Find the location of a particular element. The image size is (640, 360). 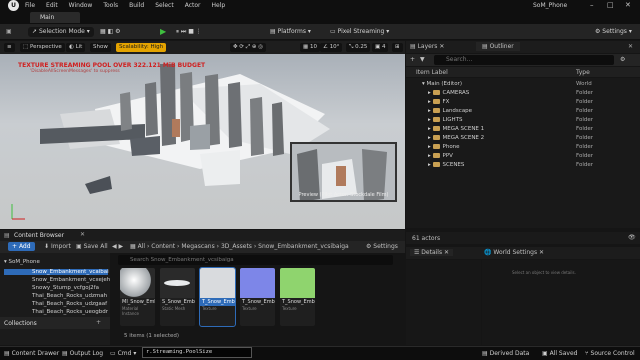

view-options-icon: 👁 is located at coordinates (632, 237).